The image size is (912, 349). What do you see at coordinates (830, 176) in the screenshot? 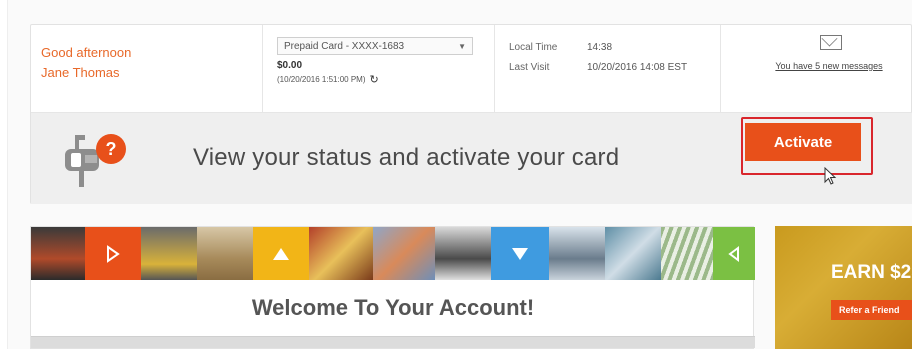
I see `mouse-cursor-icon` at bounding box center [830, 176].